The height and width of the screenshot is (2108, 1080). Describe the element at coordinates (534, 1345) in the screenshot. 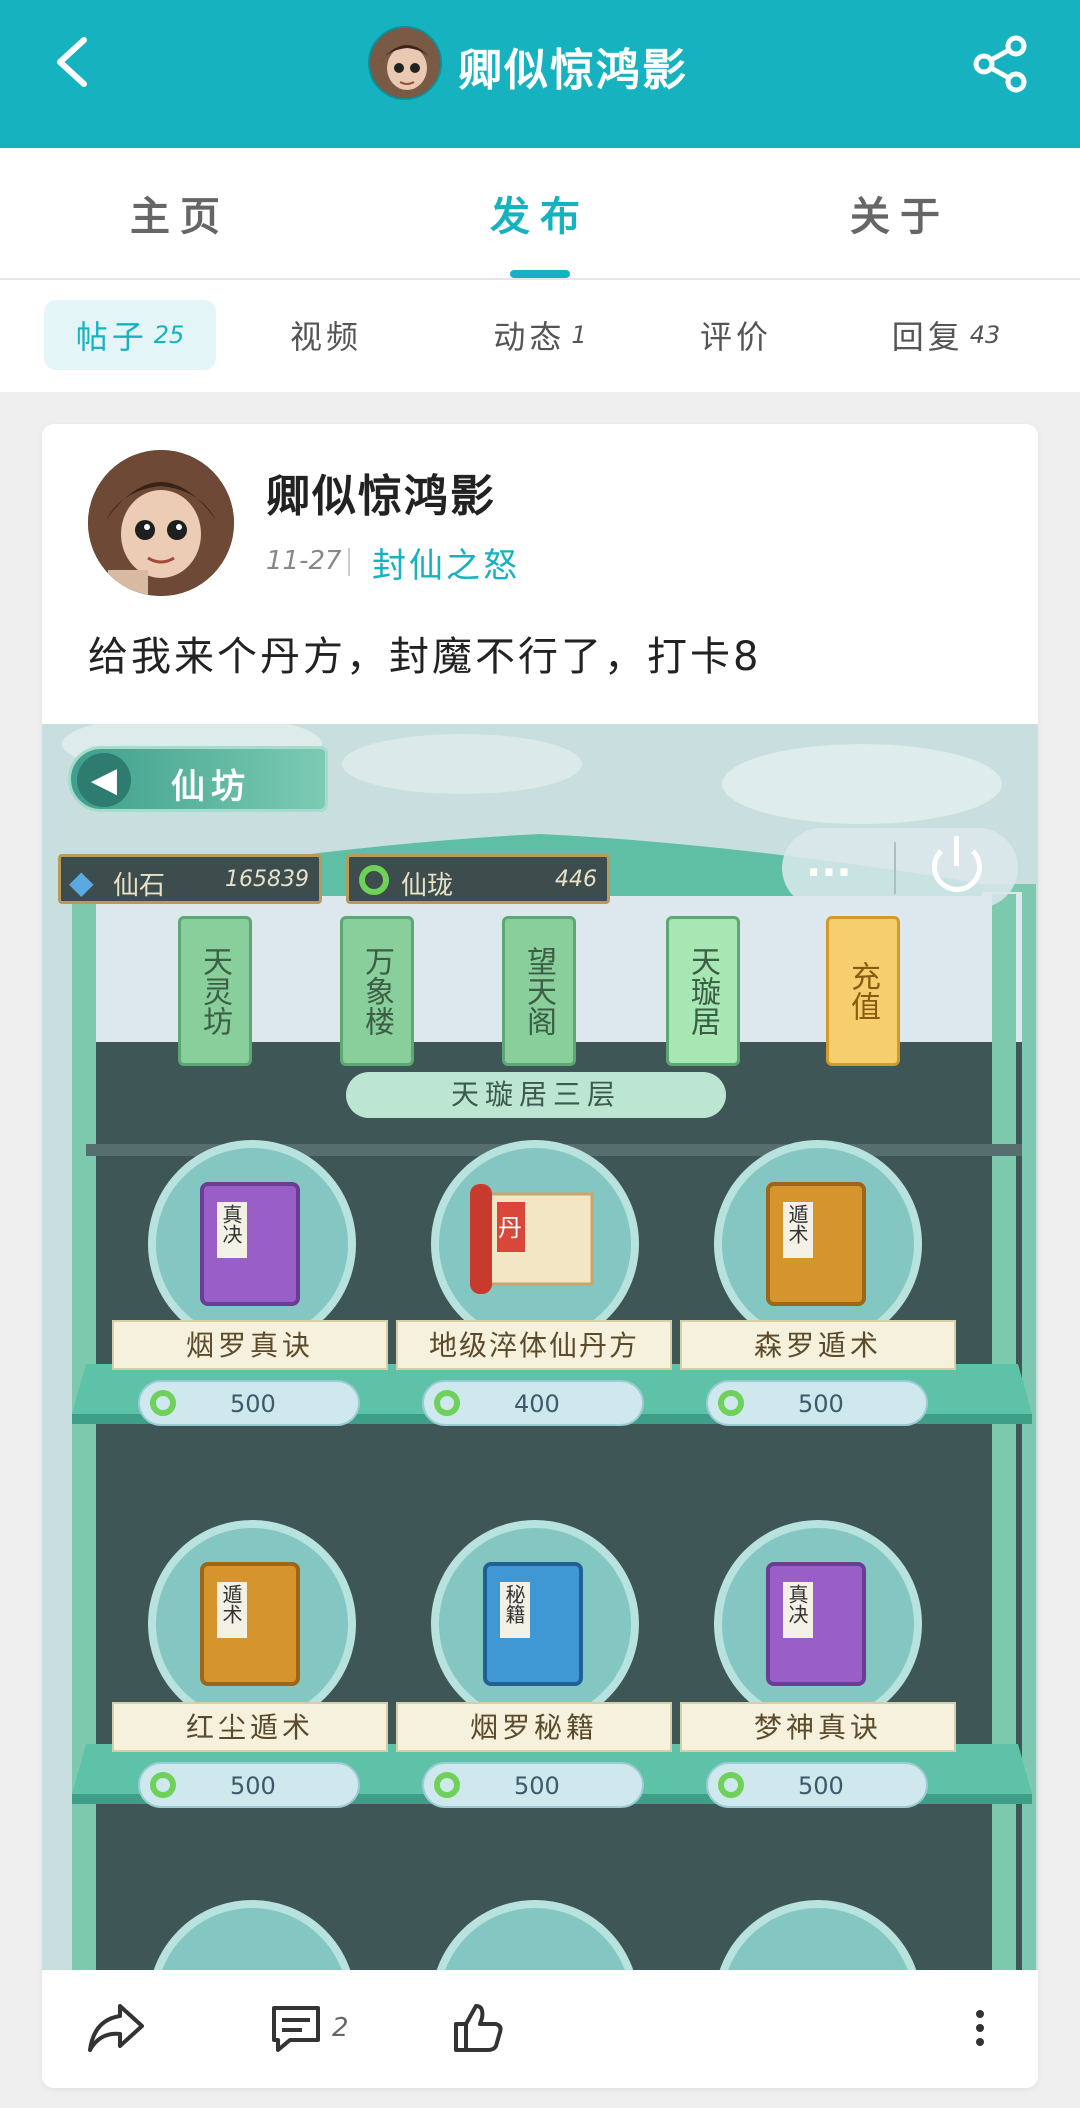

I see `item-name: 地级淬体仙丹方` at that location.